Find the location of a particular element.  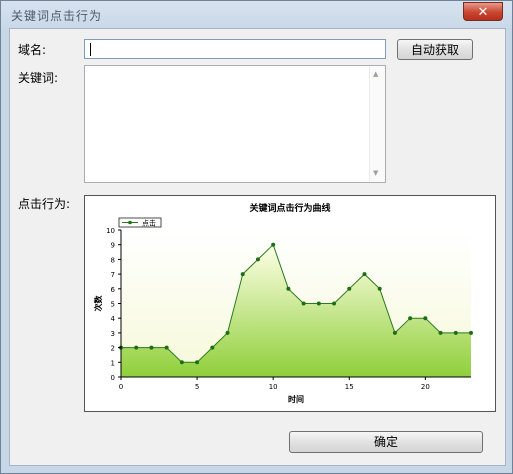

y-tick-label: 3 is located at coordinates (113, 334).